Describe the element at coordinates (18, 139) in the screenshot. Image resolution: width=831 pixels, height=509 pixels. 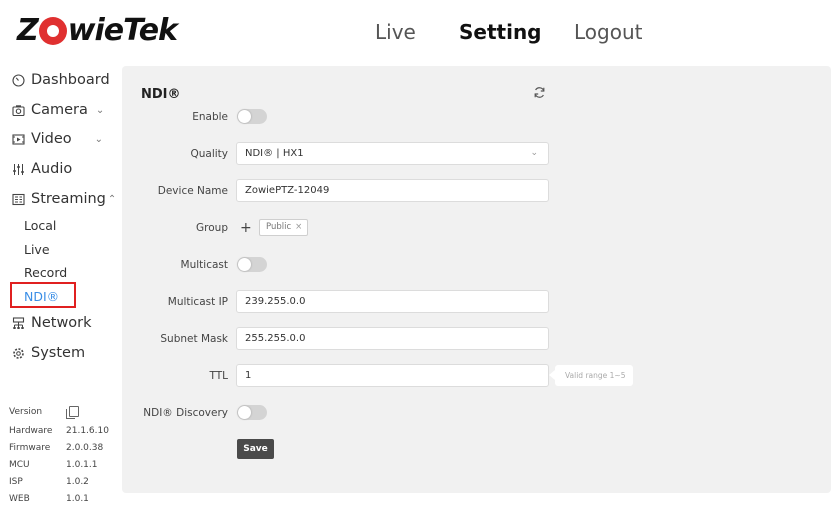
I see `video-icon` at that location.